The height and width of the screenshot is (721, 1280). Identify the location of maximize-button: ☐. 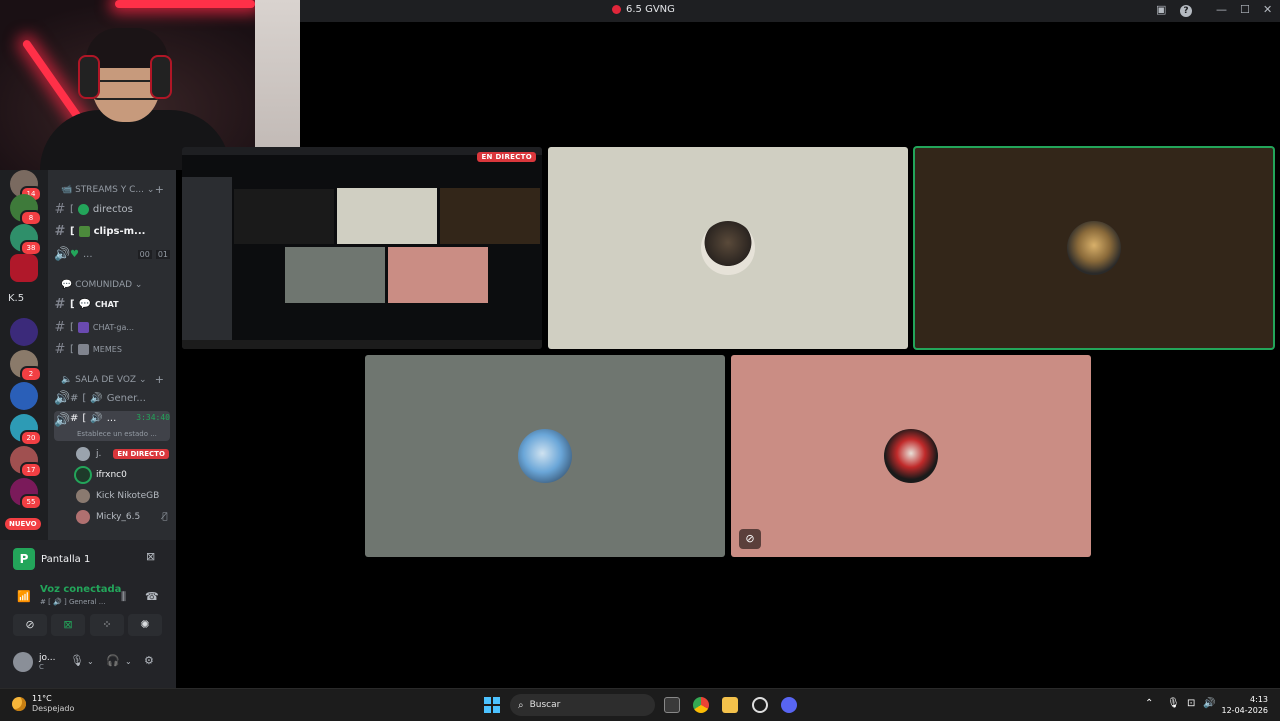
(1245, 9).